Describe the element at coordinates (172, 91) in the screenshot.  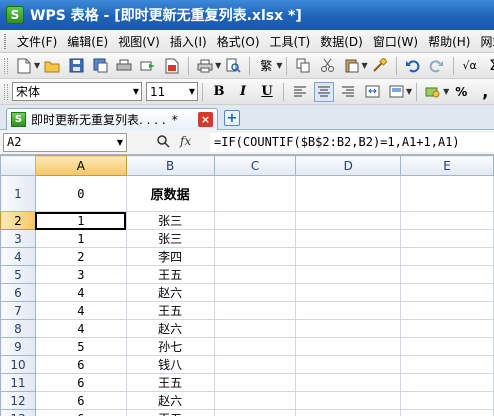
I see `font-size-select: 11 ▼` at that location.